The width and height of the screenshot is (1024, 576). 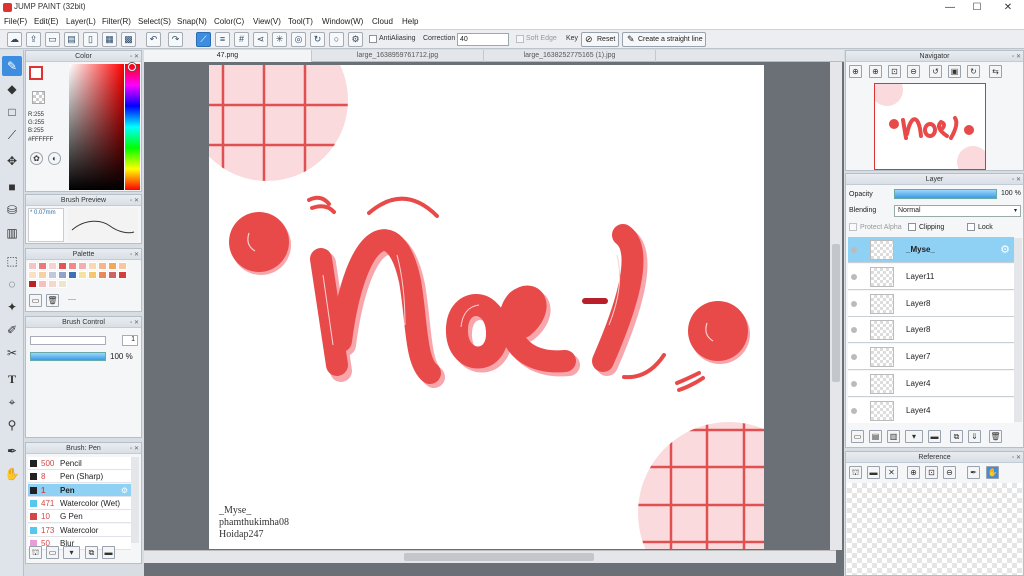 I want to click on zoom-in-icon: ⊕, so click(x=875, y=71).